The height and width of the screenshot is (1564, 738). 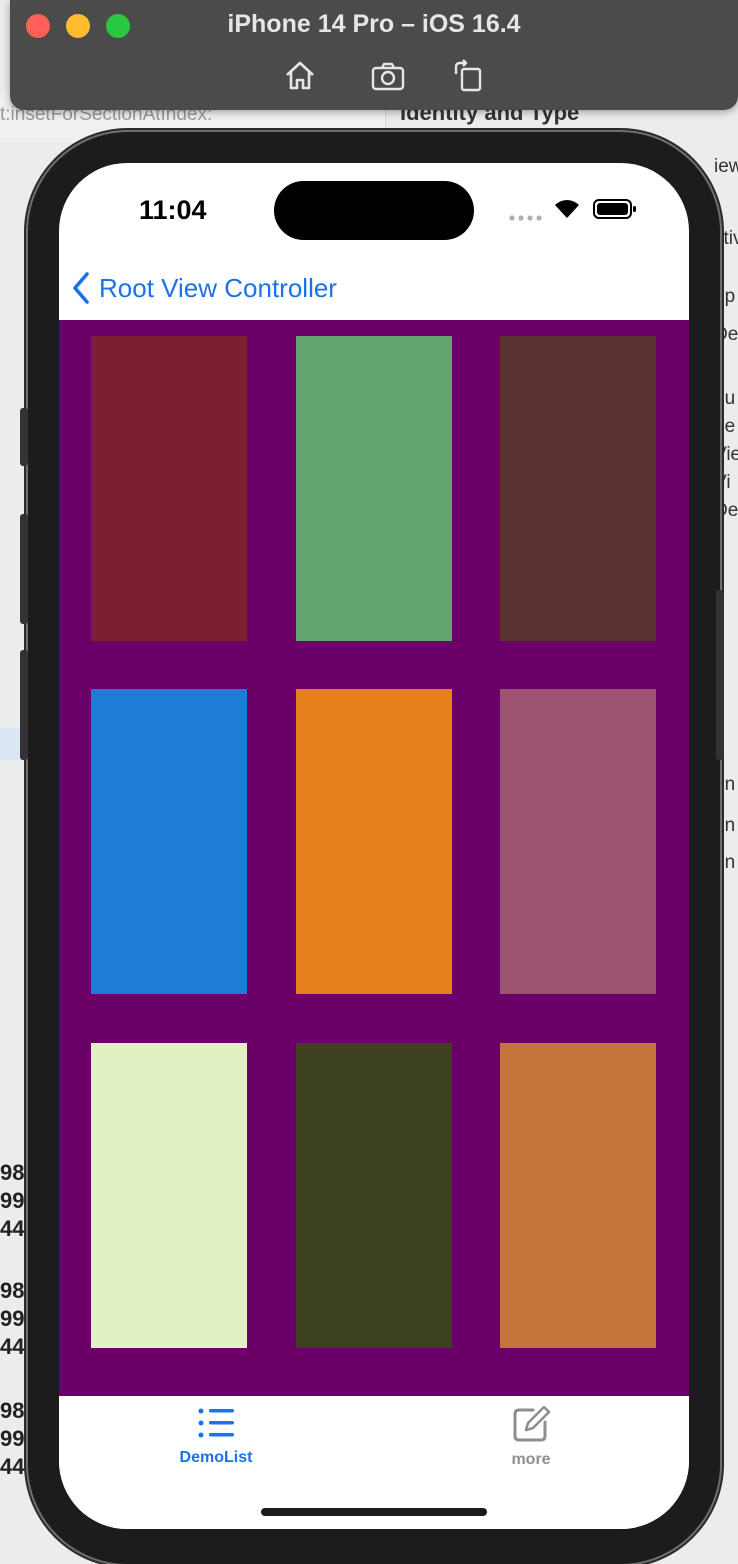 I want to click on status-bar: 11:04, so click(x=374, y=210).